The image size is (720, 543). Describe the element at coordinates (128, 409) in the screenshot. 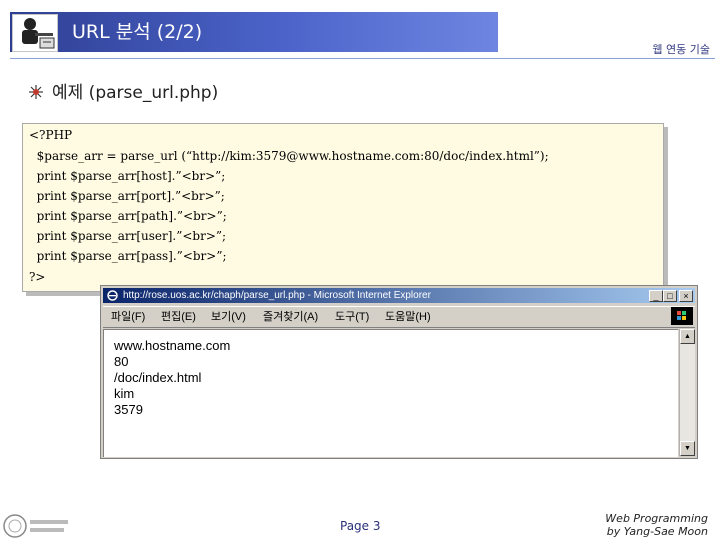

I see `output-line: 3579` at that location.